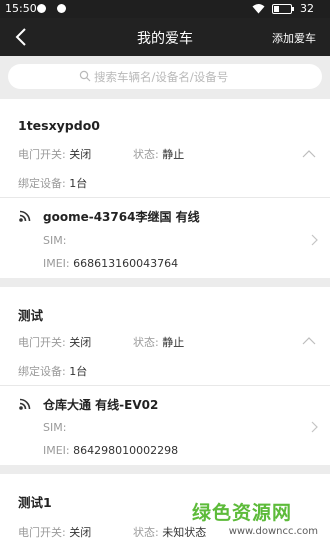  What do you see at coordinates (121, 217) in the screenshot?
I see `device-name: goome-43764李继国 有线` at bounding box center [121, 217].